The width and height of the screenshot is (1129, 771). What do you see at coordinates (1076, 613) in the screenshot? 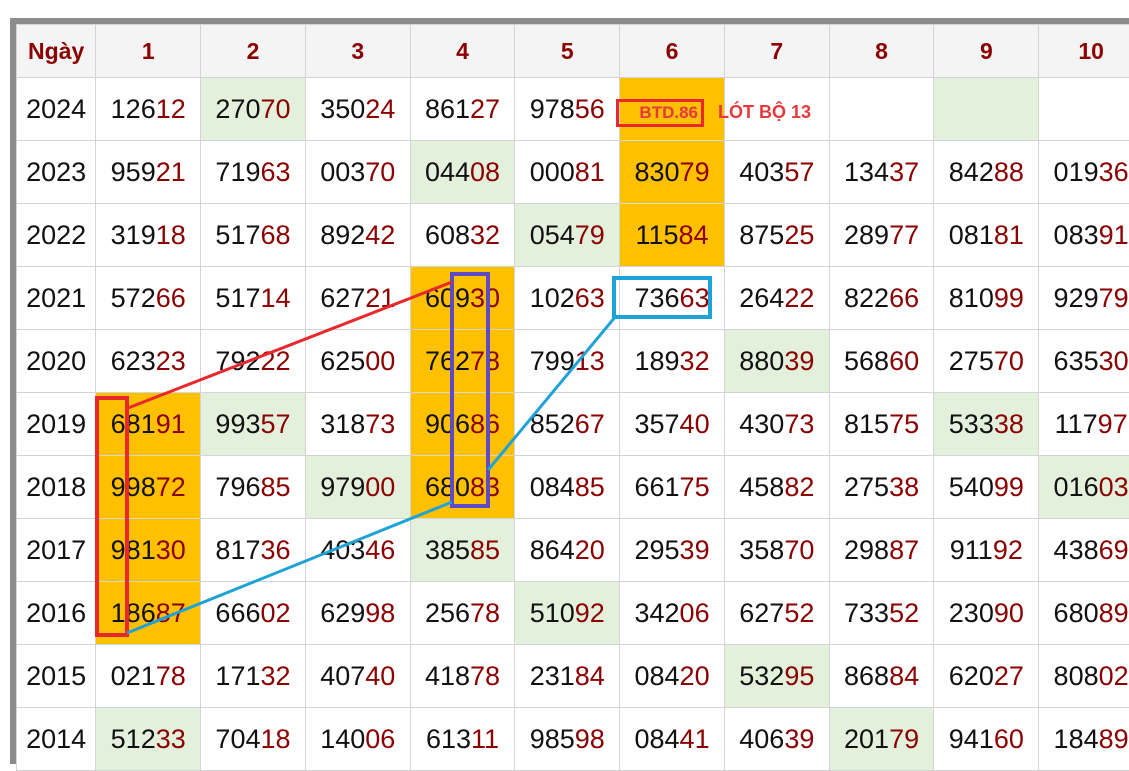
I see `number-head: 680` at bounding box center [1076, 613].